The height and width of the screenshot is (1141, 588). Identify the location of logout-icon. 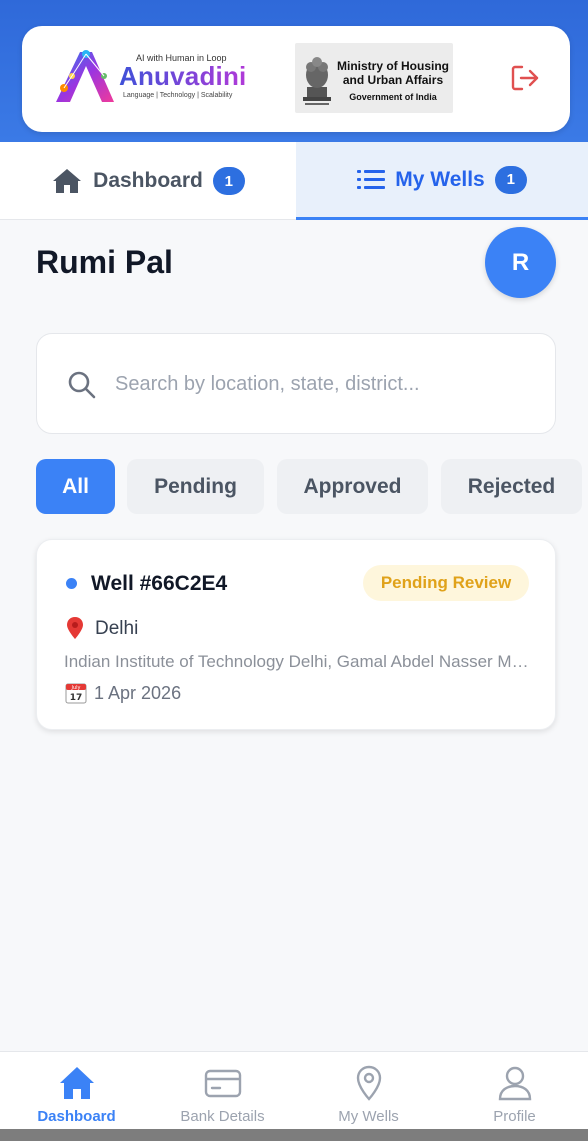
(525, 78).